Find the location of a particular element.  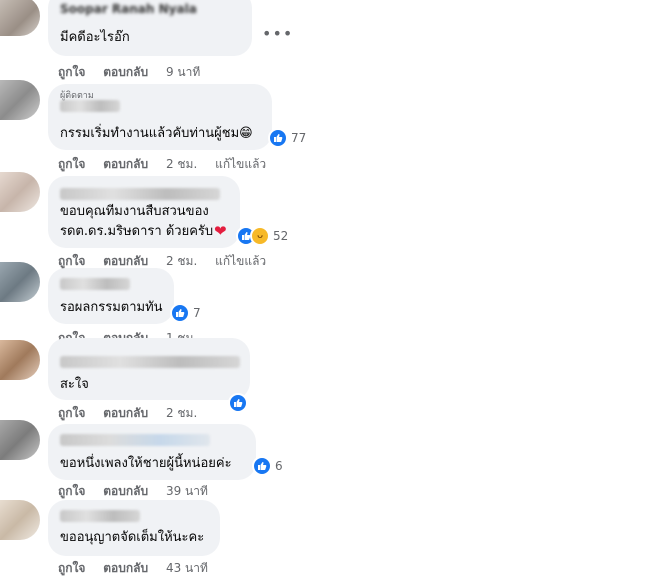

comment-actions: ถูกใจ ตอบกลับ 2 ชม. แก้ไขแล้ว is located at coordinates (169, 164).